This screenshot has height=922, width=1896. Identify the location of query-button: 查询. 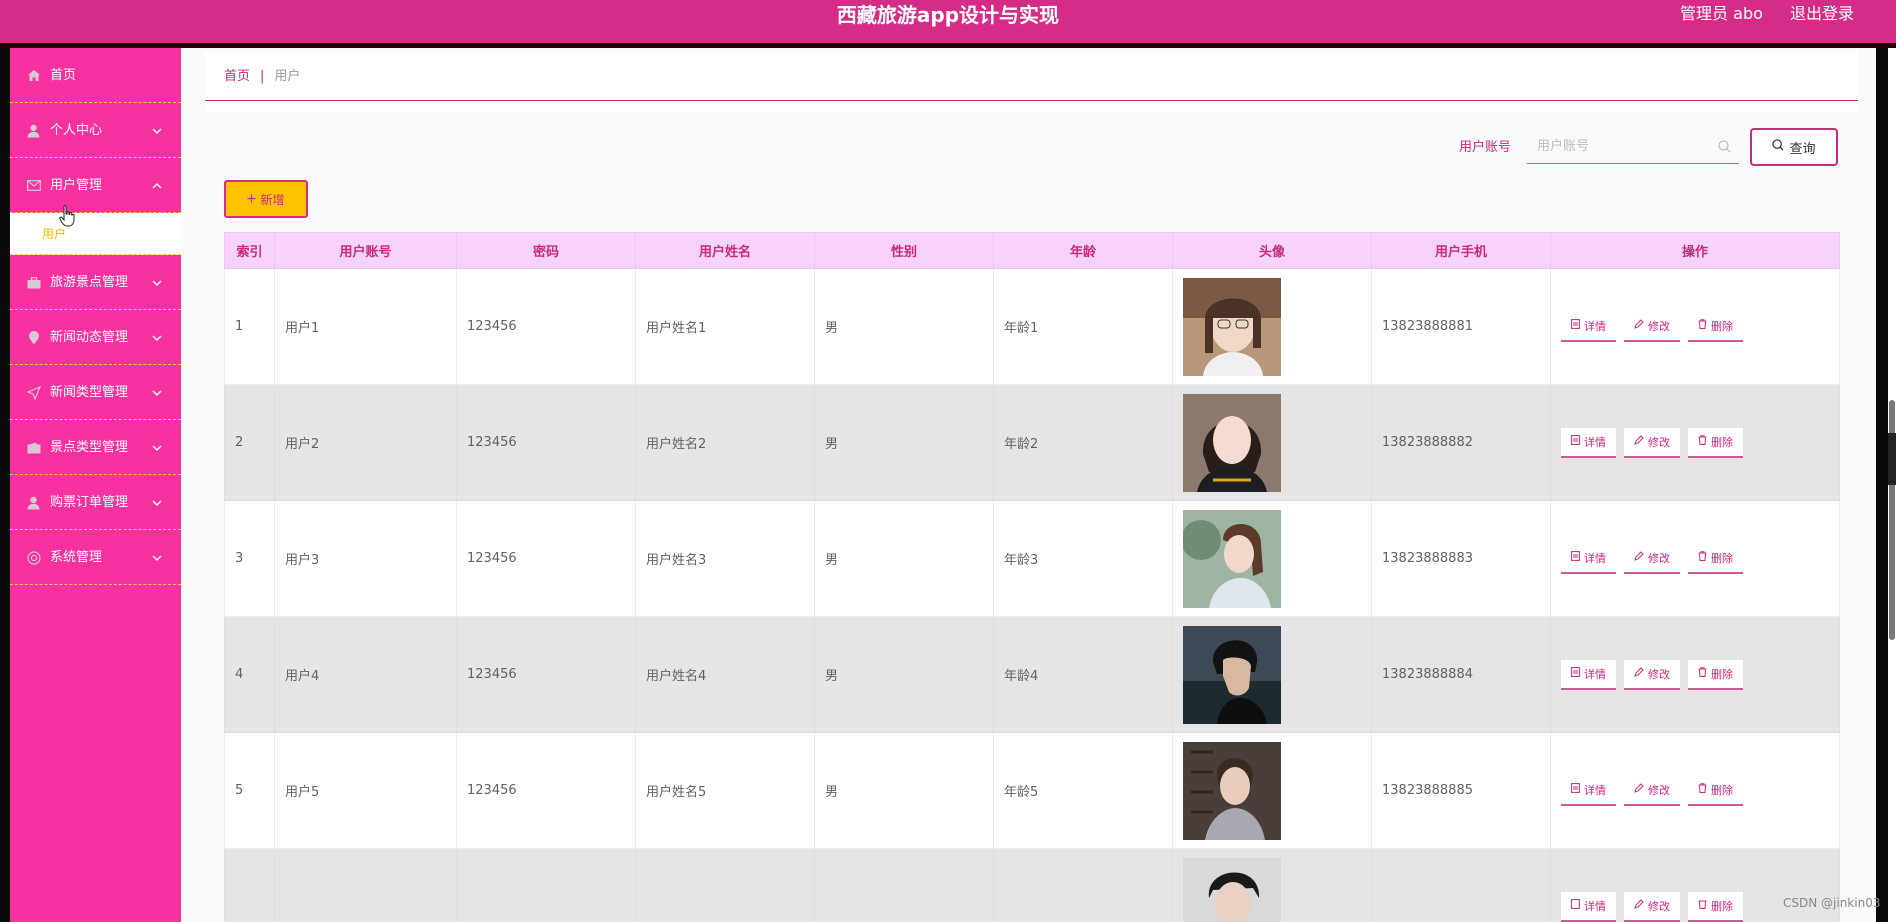
(1794, 147).